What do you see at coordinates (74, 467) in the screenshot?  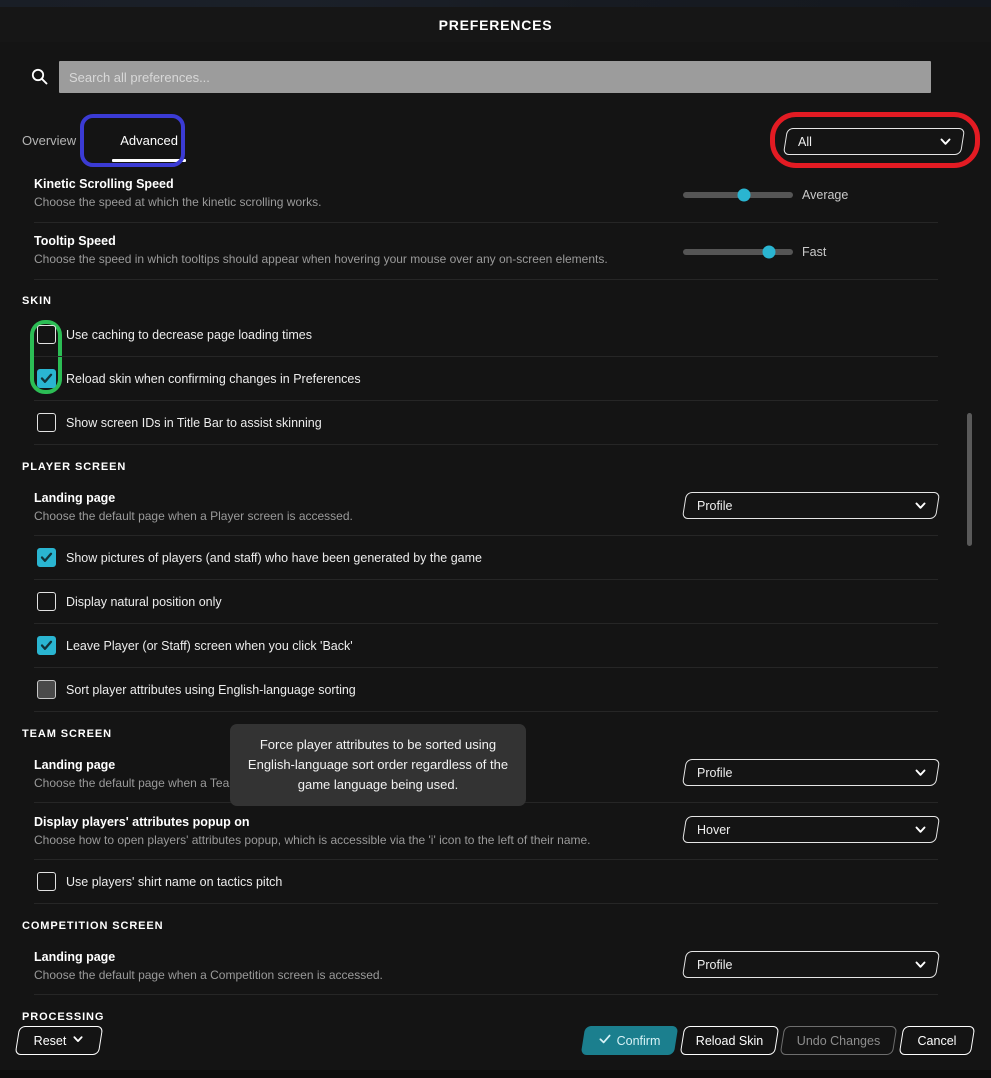 I see `section-heading-player-screen: PLAYER SCREEN` at bounding box center [74, 467].